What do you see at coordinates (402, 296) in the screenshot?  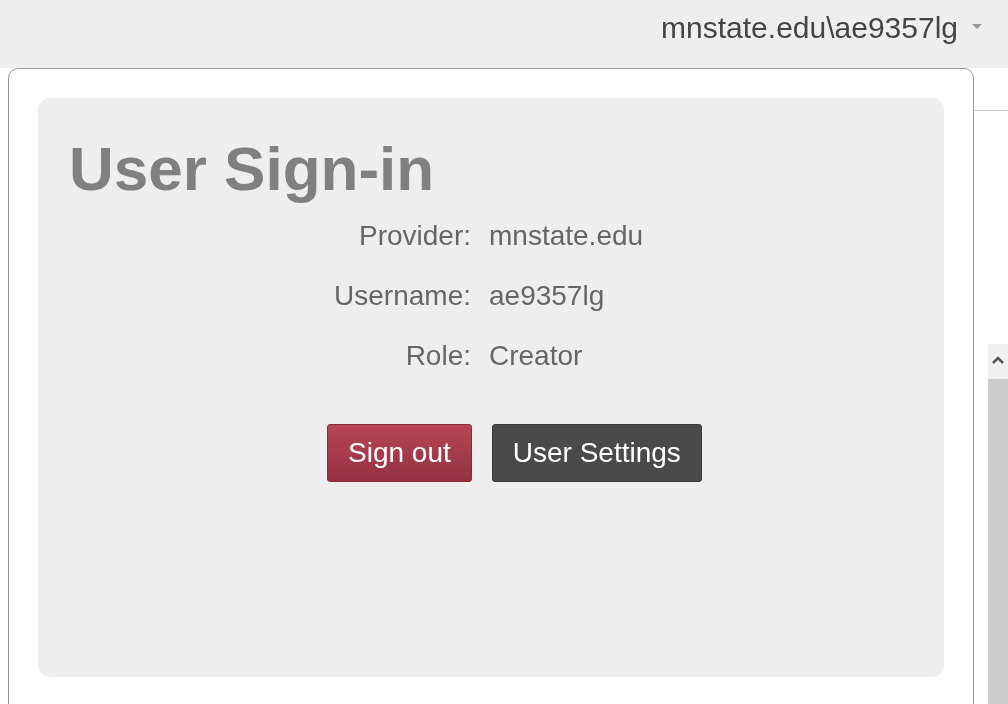 I see `field-label: Username:` at bounding box center [402, 296].